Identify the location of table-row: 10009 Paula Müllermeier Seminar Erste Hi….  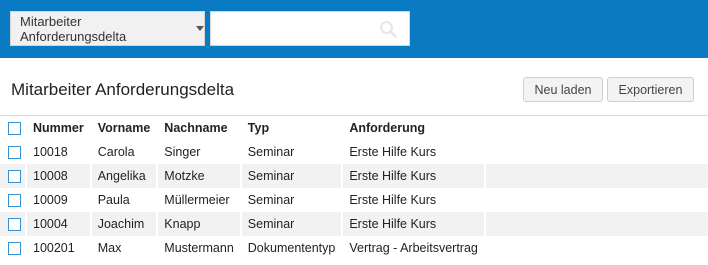
(354, 200).